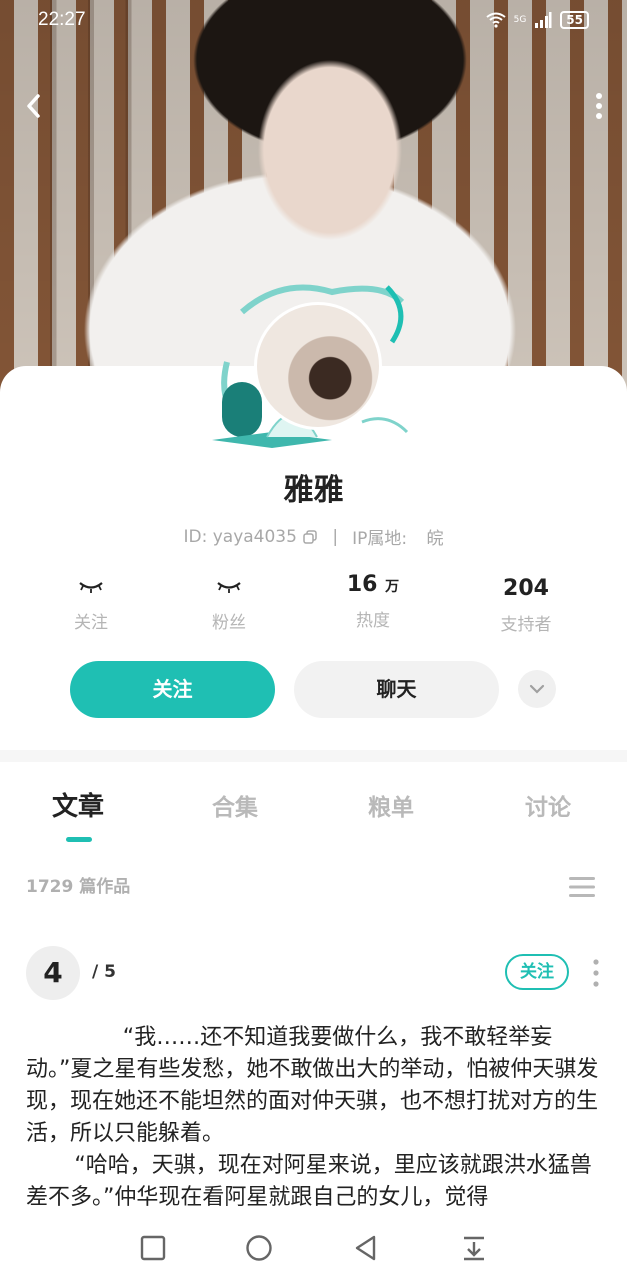 Image resolution: width=627 pixels, height=1280 pixels. I want to click on network-type: 5G, so click(520, 20).